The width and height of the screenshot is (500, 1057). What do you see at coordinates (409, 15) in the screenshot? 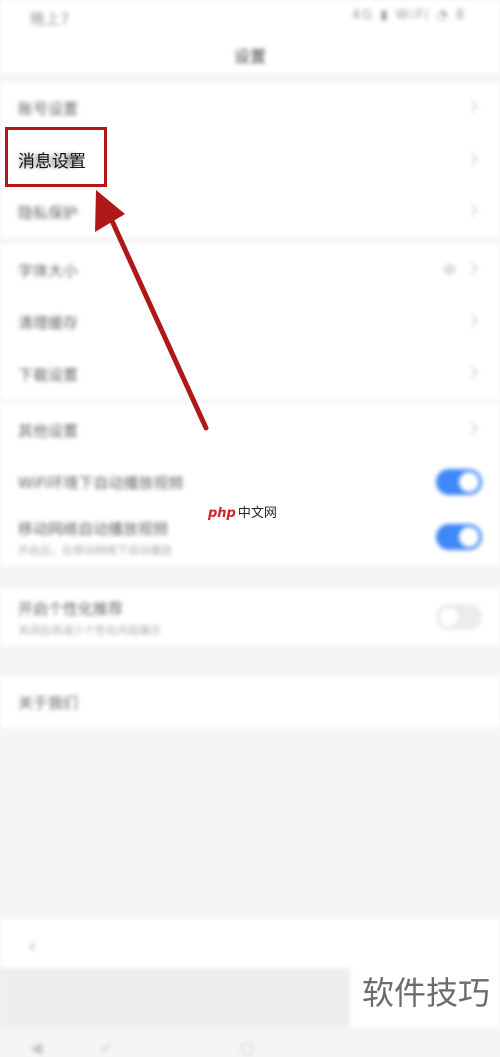
I see `status-indicators: 4G ▮ WiFi ◔ 8` at bounding box center [409, 15].